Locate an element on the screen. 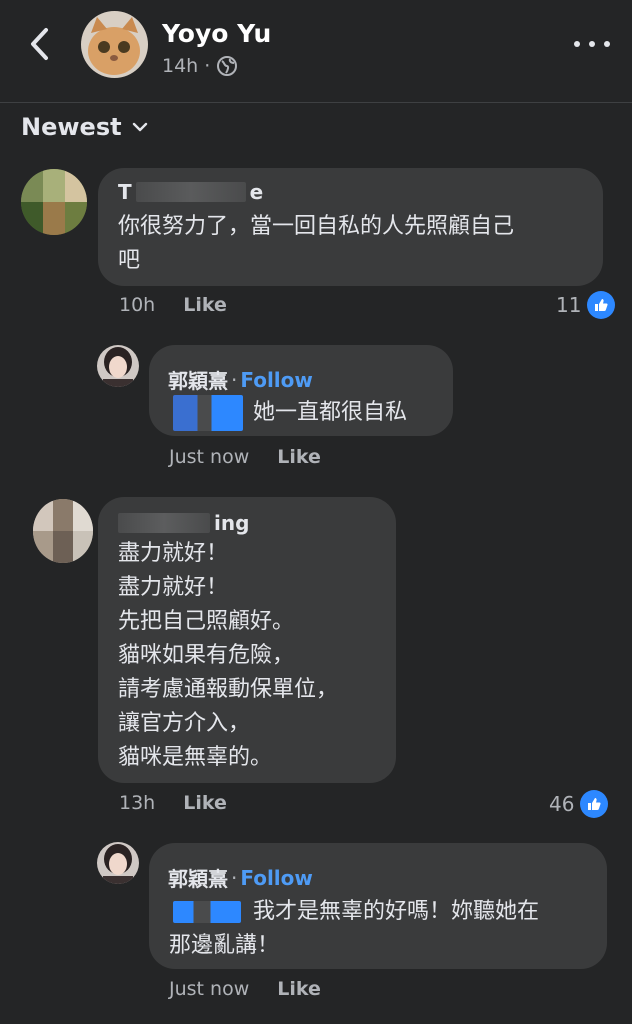  reply-text: 我才是無辜的好嗎！妳聽她在 is located at coordinates (396, 911).